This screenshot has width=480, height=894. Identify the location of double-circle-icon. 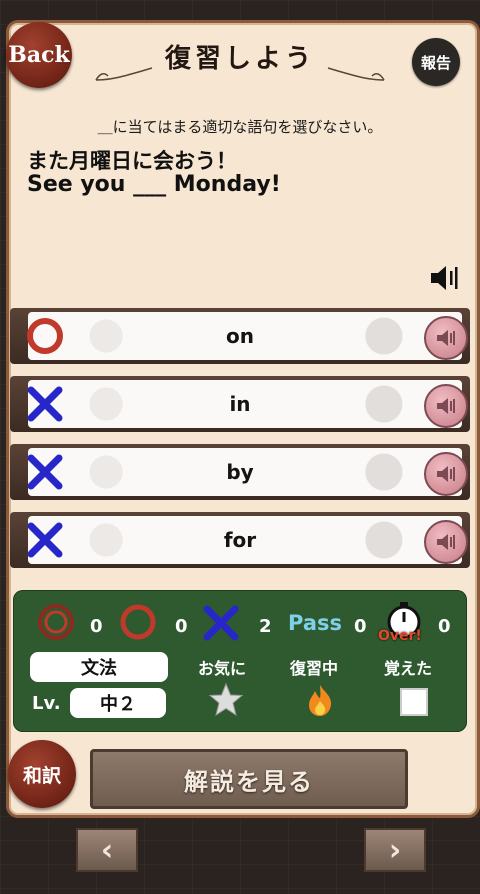
(56, 622).